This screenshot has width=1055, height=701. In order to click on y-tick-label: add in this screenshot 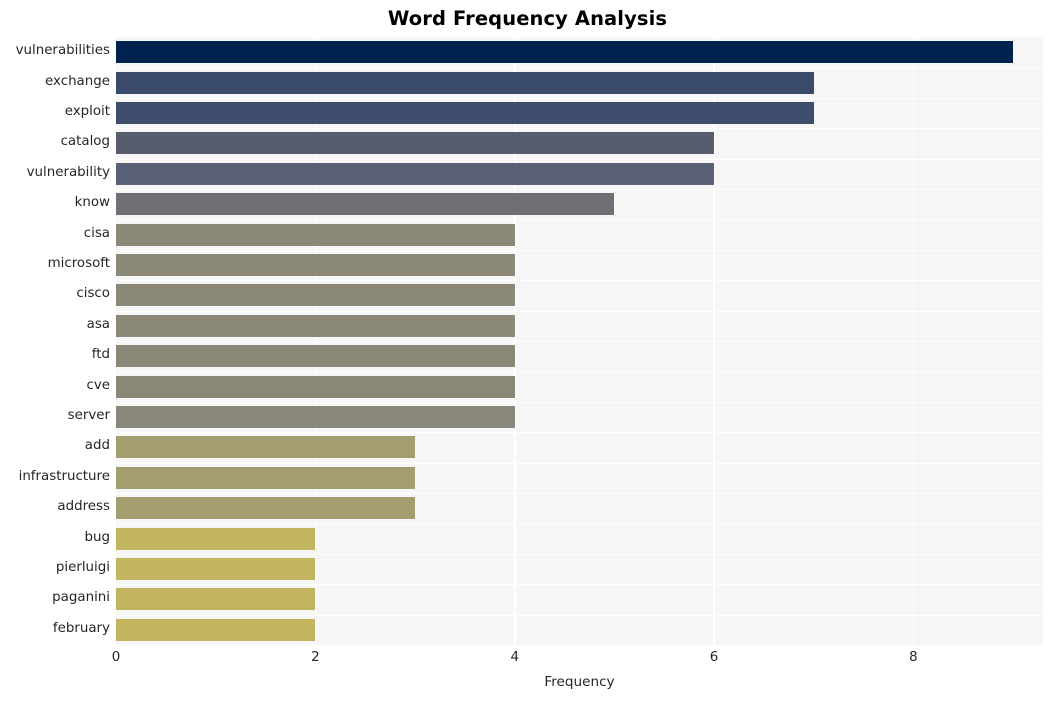, I will do `click(97, 446)`.